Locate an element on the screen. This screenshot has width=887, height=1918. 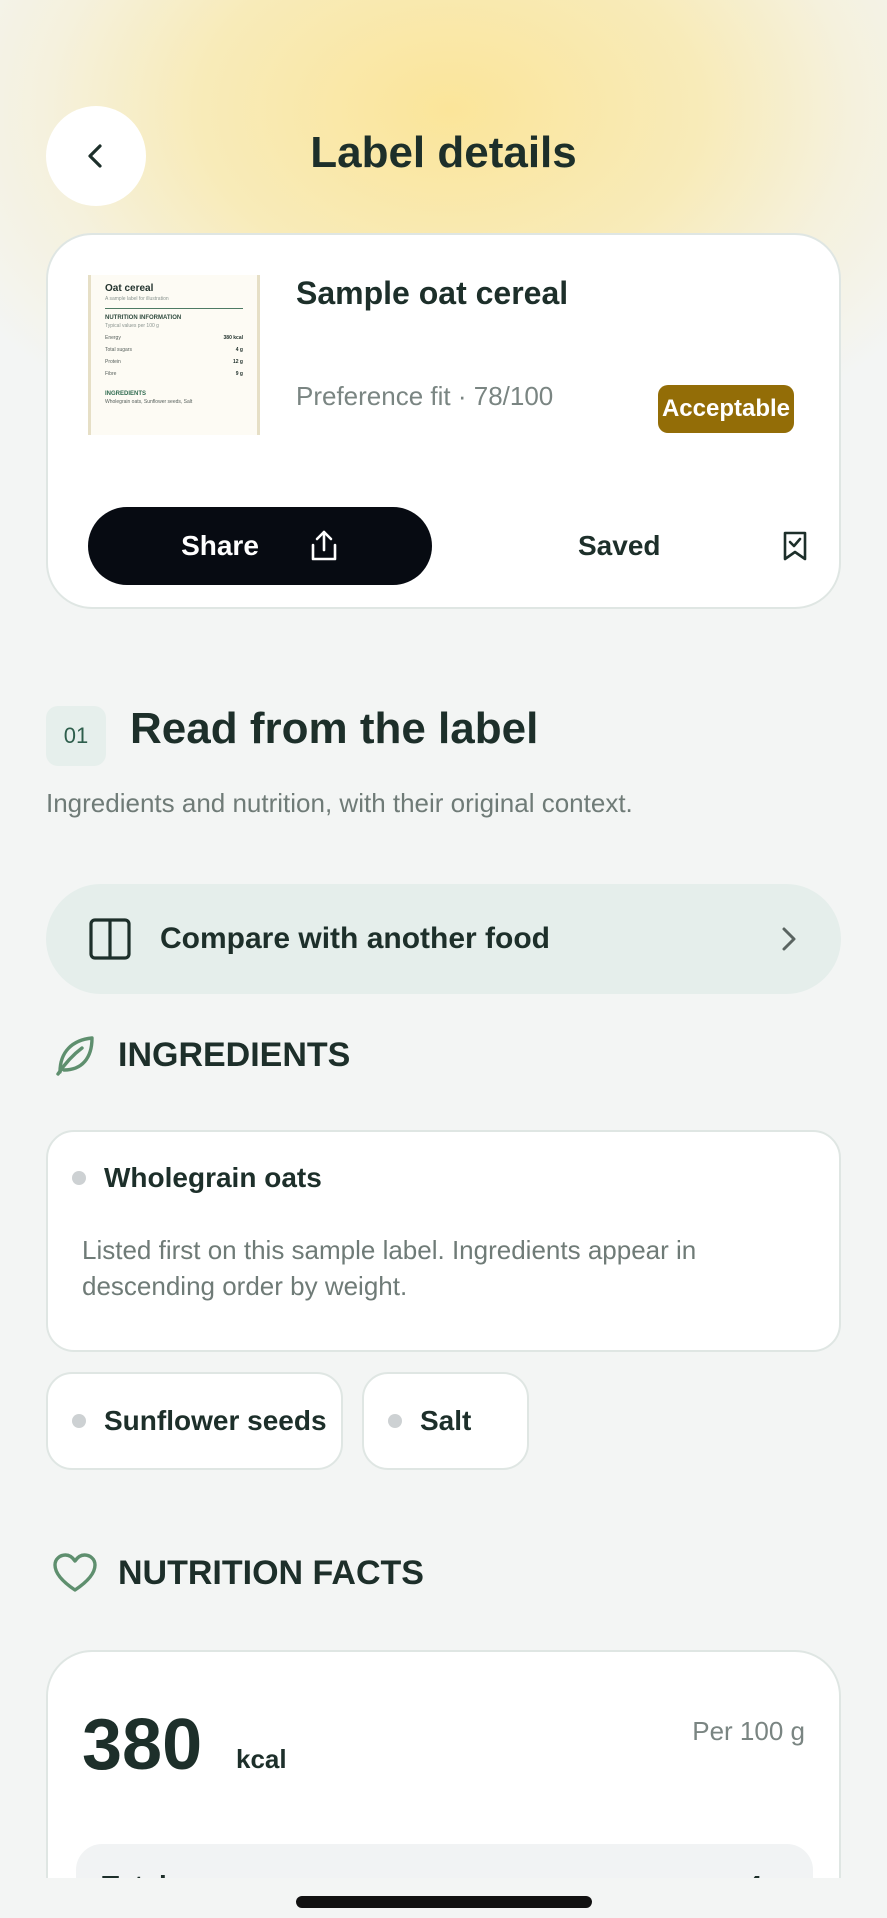
ingredient-chip: Sunflower seeds is located at coordinates (194, 1421).